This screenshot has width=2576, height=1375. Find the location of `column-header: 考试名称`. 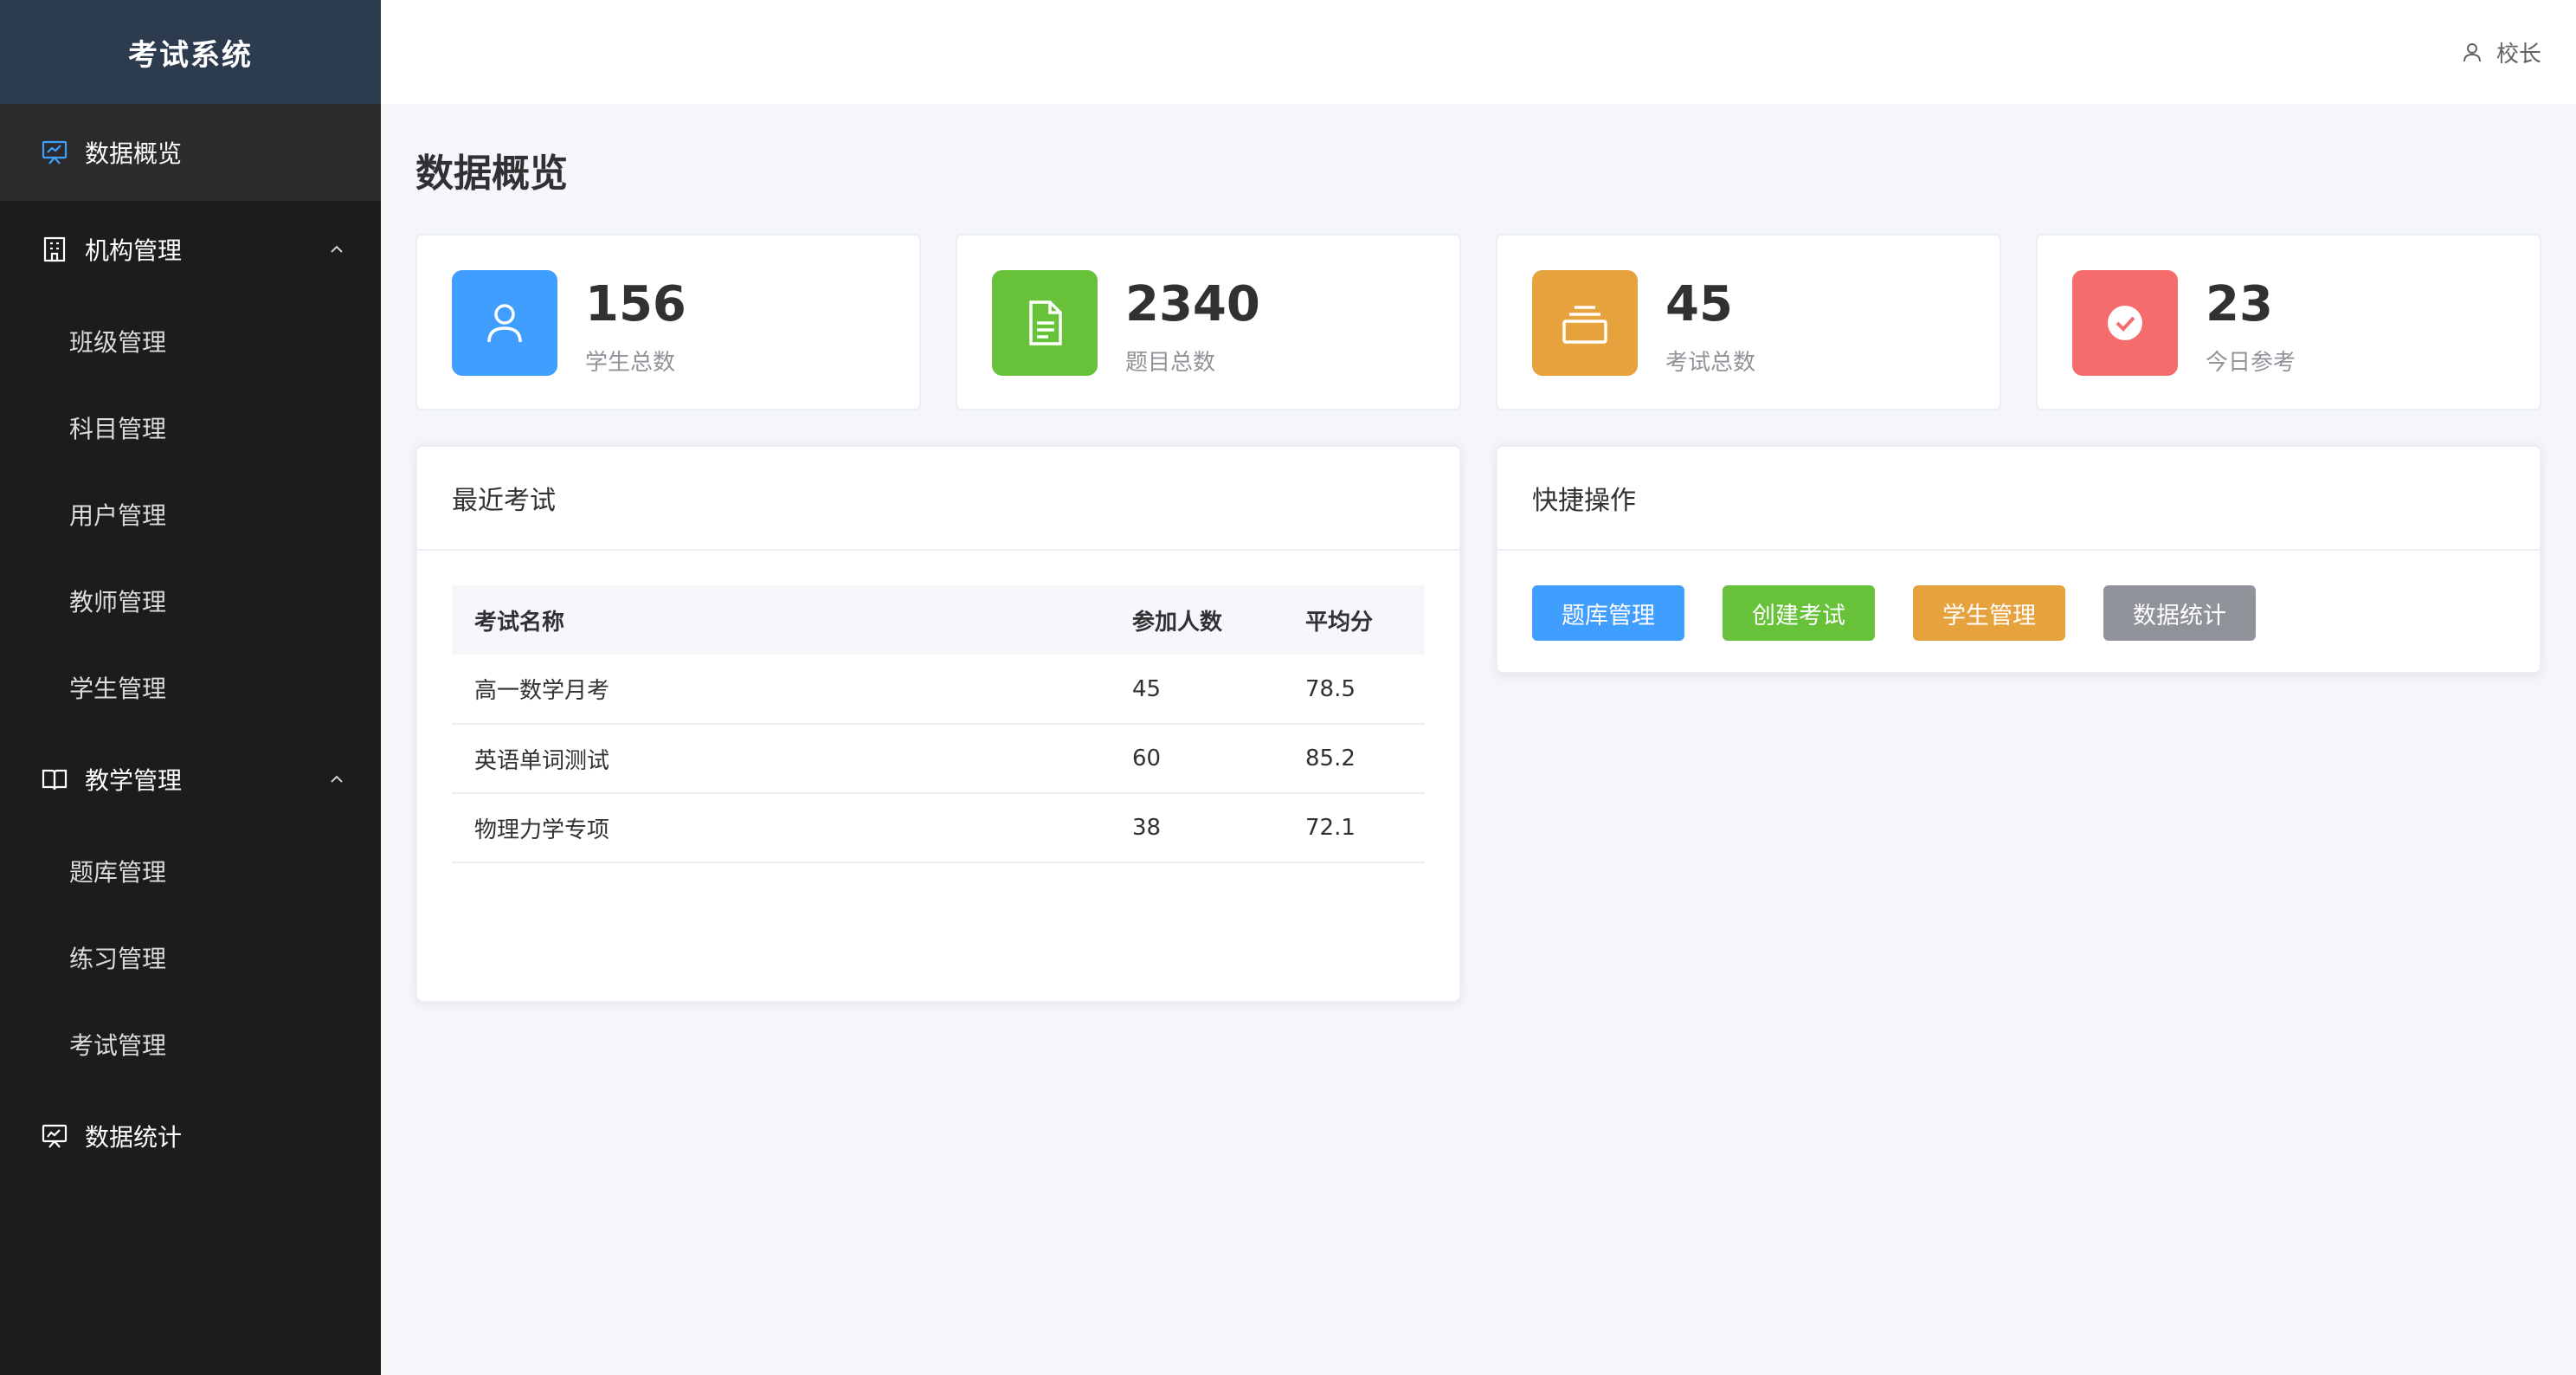

column-header: 考试名称 is located at coordinates (519, 622).